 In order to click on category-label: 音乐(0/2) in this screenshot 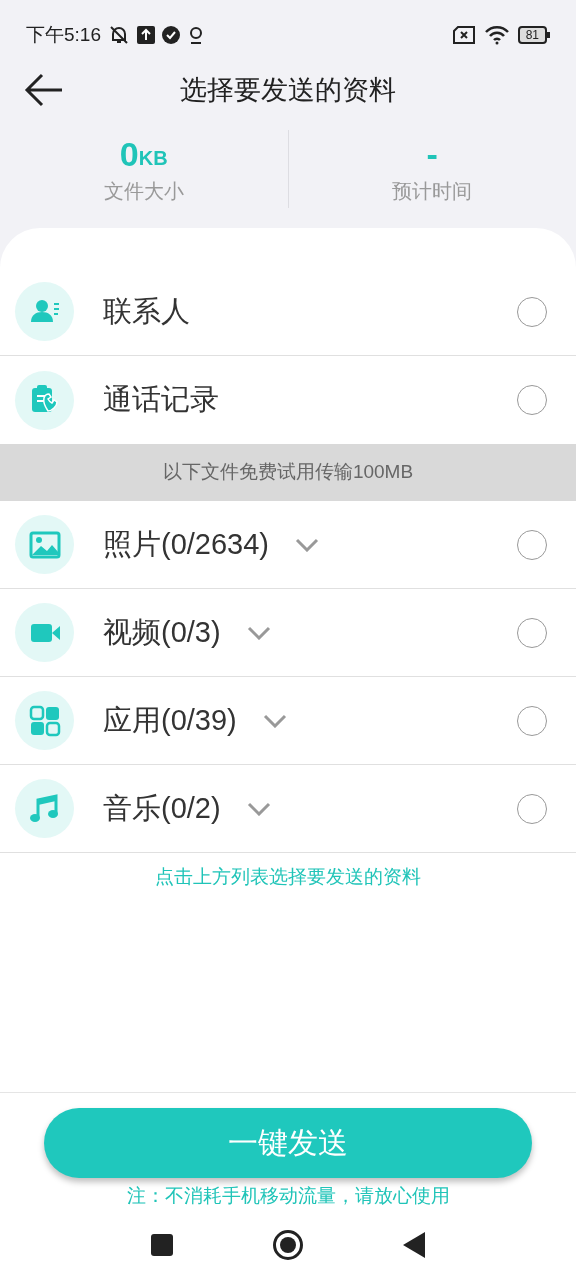, I will do `click(162, 808)`.